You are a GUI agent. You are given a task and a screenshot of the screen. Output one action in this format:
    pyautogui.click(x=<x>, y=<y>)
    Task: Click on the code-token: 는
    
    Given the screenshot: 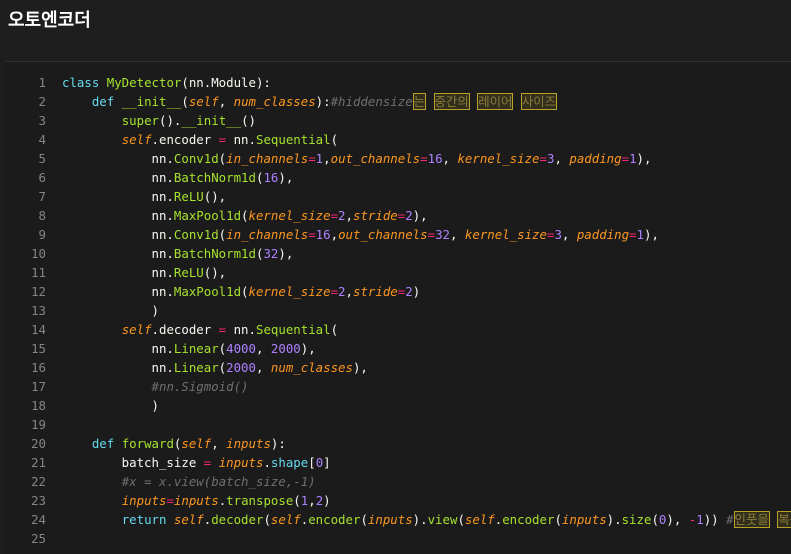 What is the action you would take?
    pyautogui.click(x=419, y=101)
    